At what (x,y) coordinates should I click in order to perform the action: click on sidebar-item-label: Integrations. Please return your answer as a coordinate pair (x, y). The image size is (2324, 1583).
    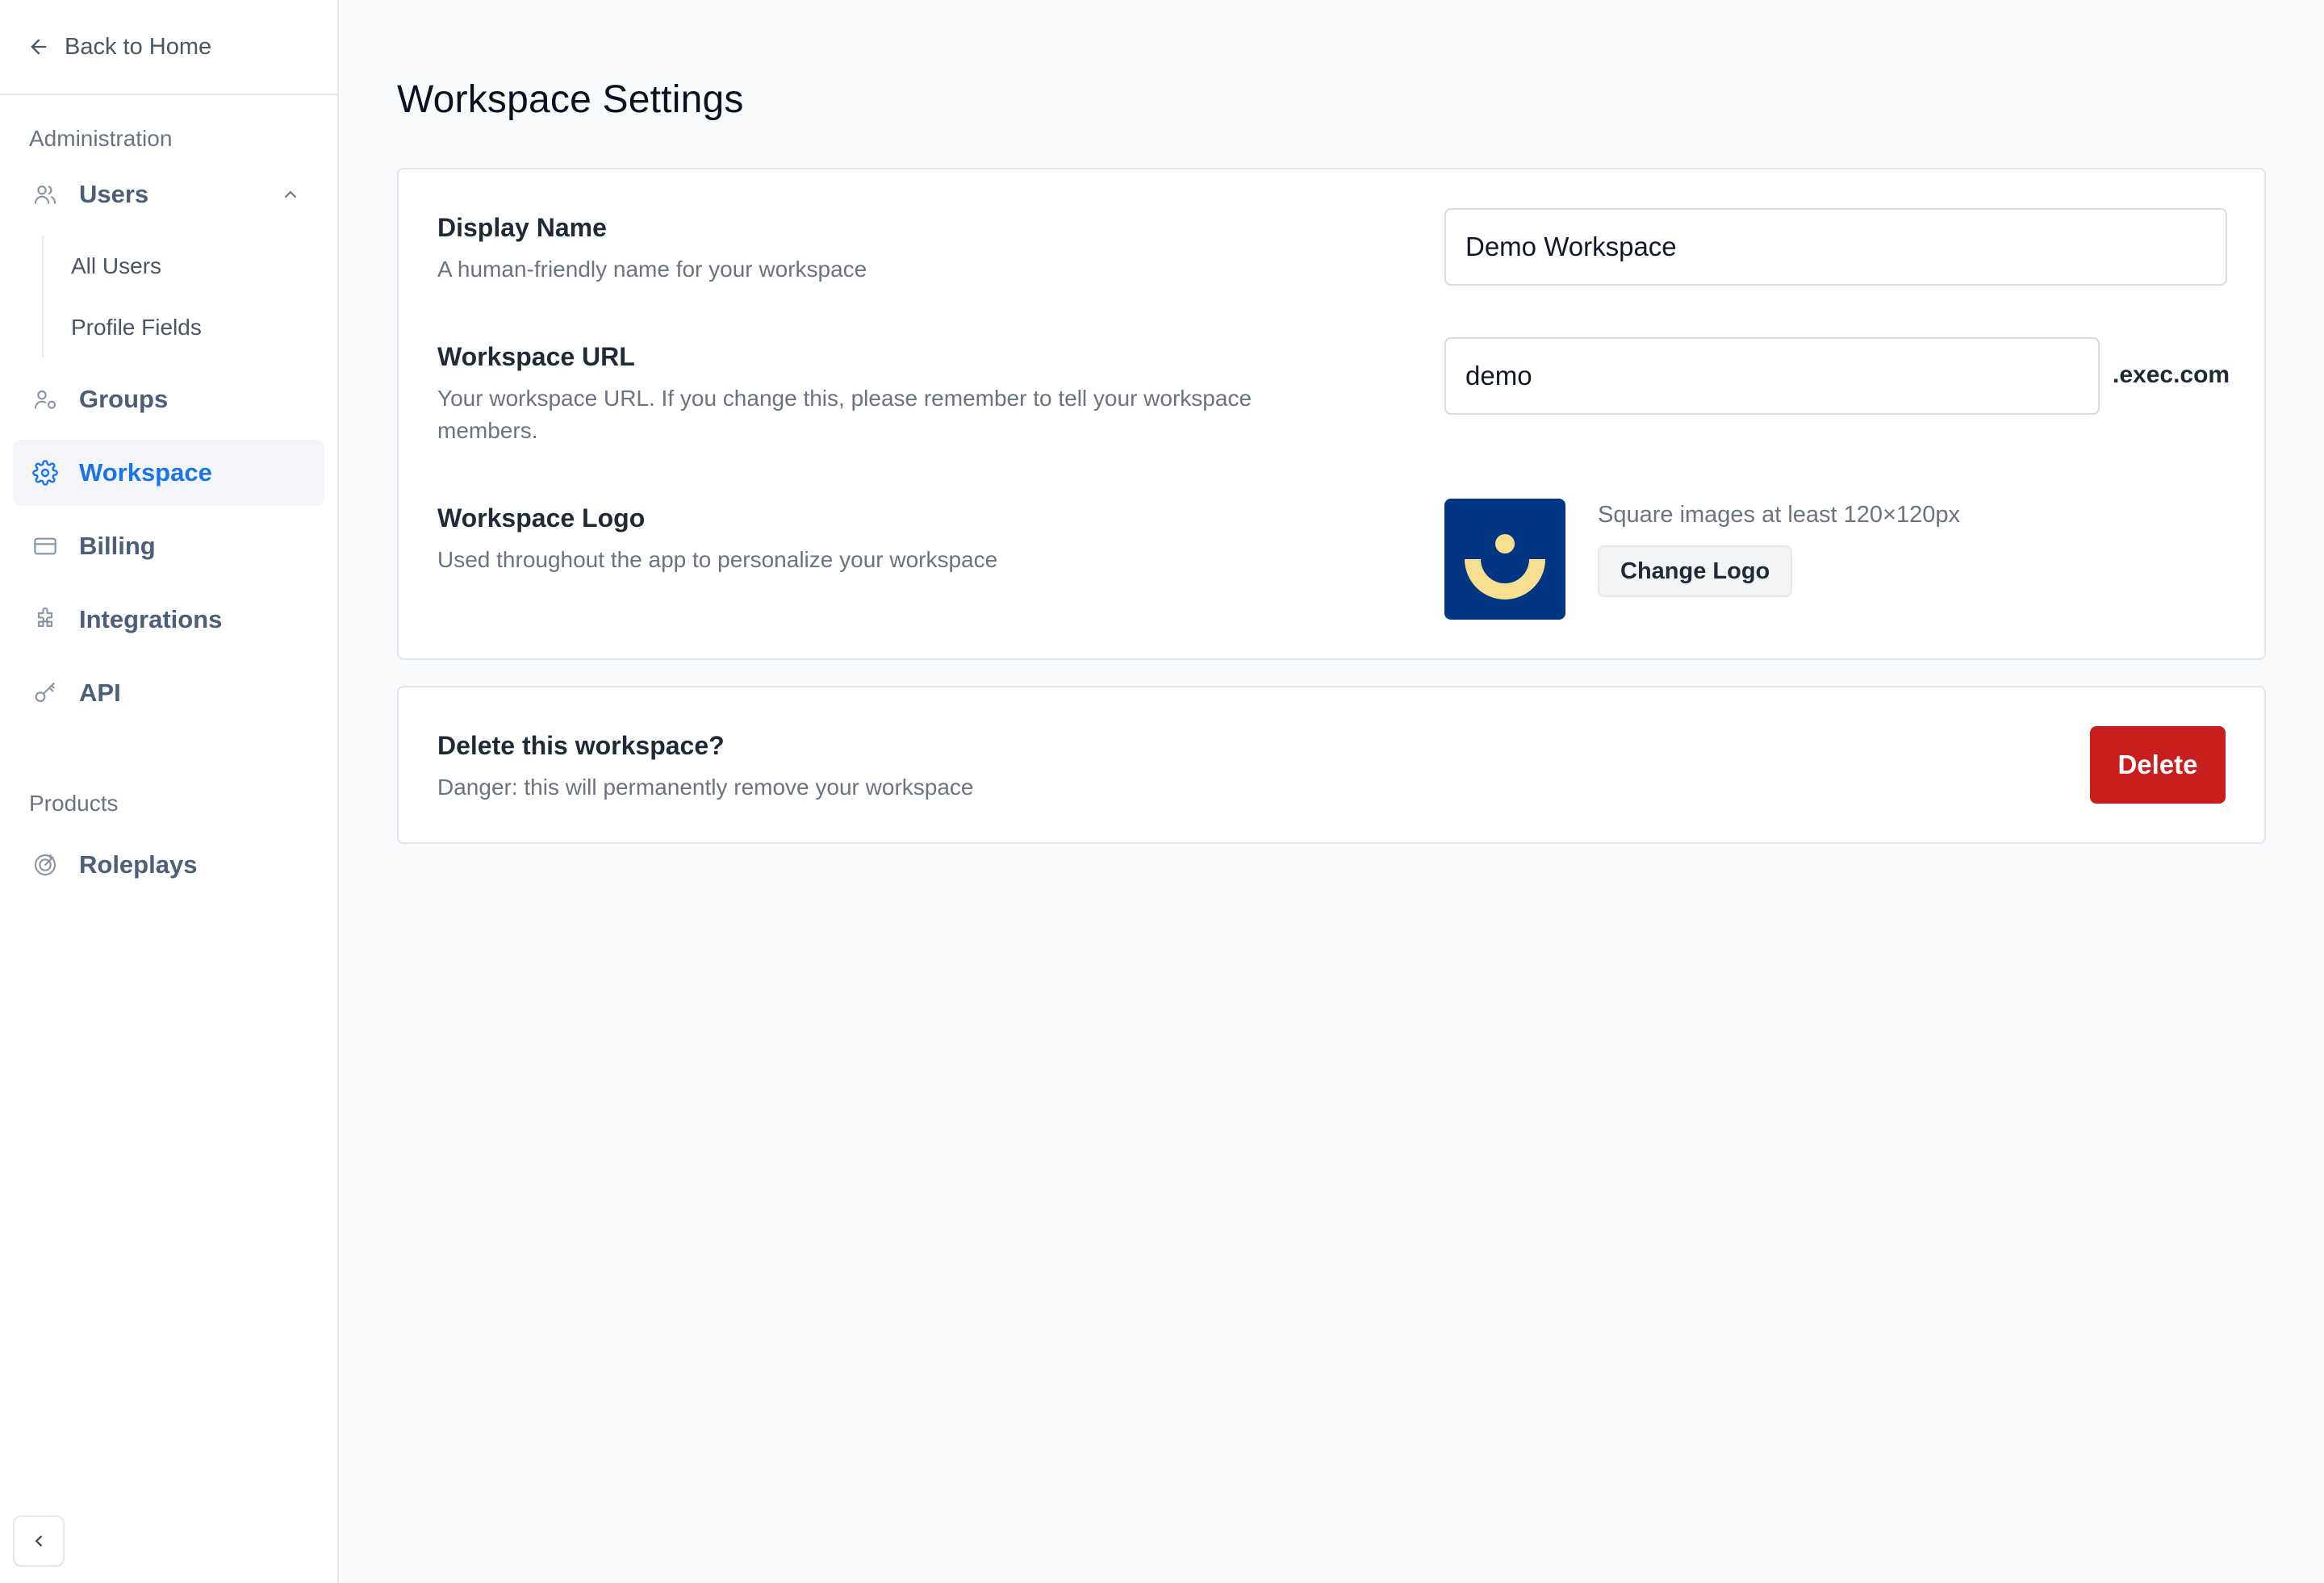
    Looking at the image, I should click on (151, 619).